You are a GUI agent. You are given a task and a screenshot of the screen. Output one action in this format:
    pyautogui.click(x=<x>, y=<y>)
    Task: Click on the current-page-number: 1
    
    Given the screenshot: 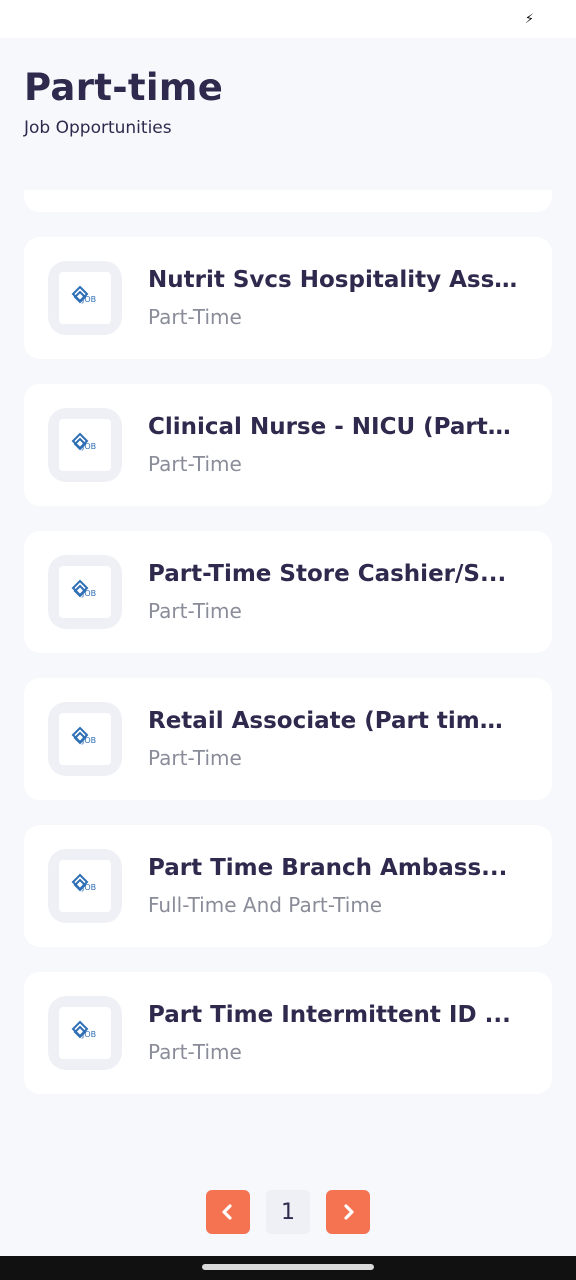 What is the action you would take?
    pyautogui.click(x=288, y=1212)
    